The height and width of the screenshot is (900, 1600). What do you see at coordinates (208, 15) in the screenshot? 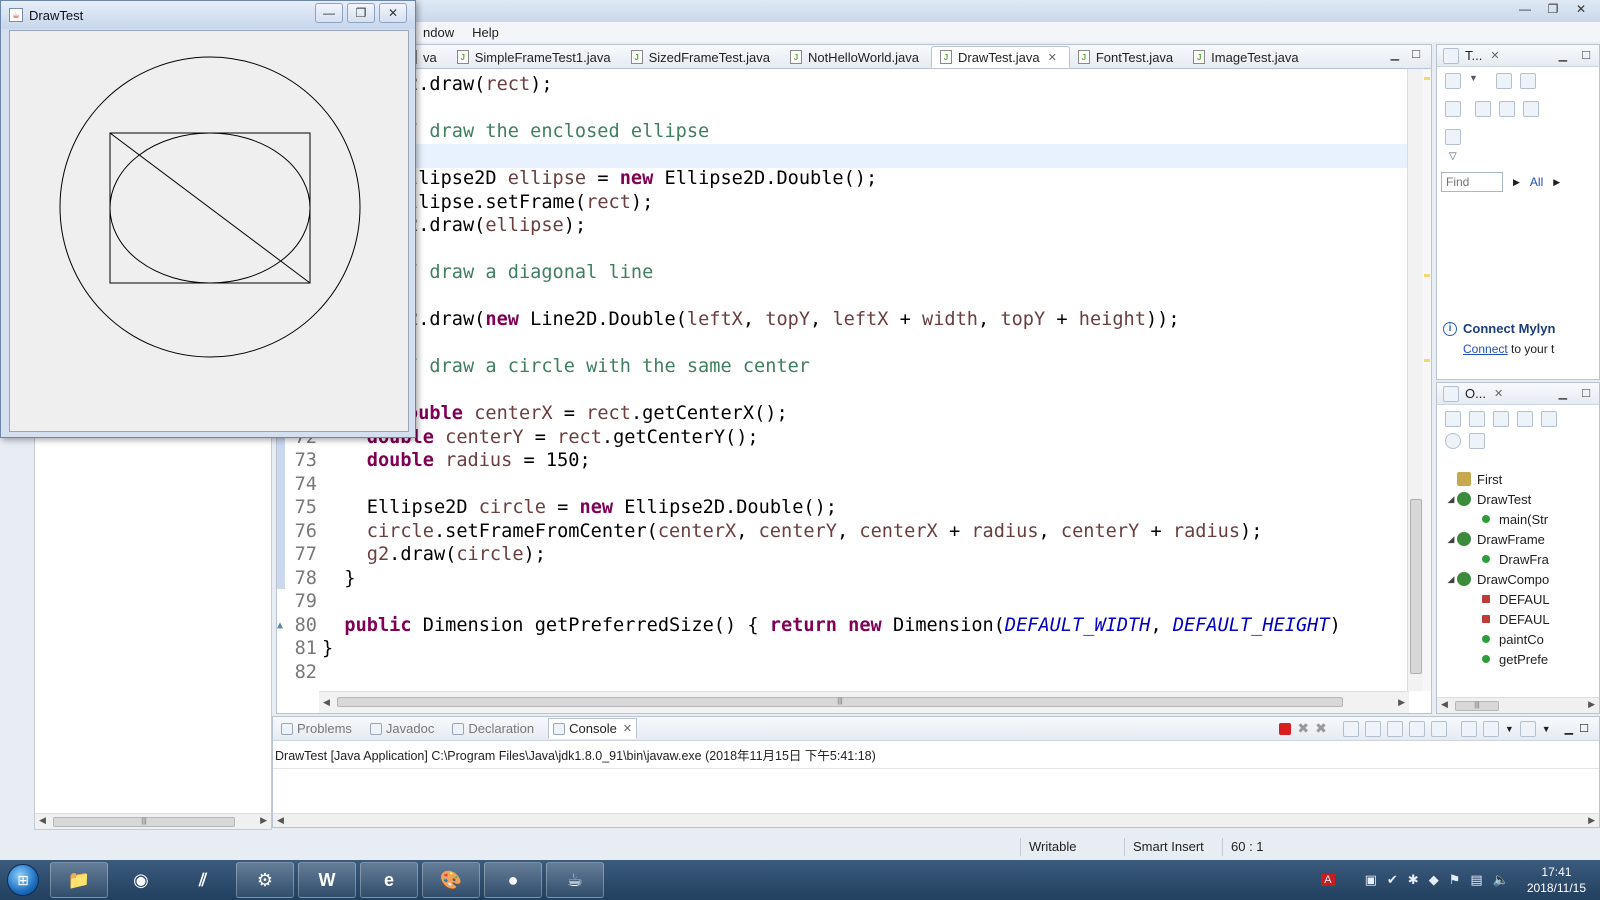
I see `drawtest-titlebar: ☕ DrawTest — ❐ ✕` at bounding box center [208, 15].